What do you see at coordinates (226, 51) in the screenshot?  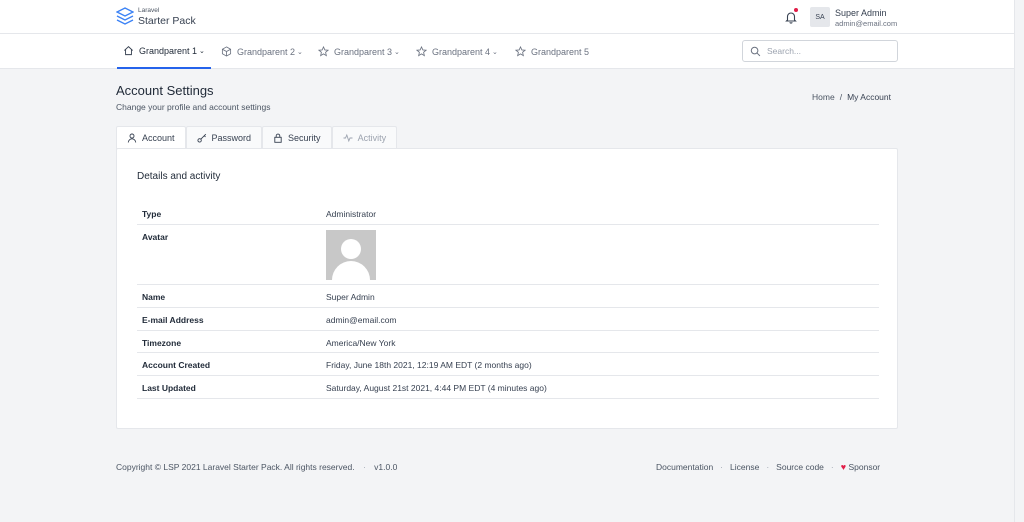 I see `cube-icon` at bounding box center [226, 51].